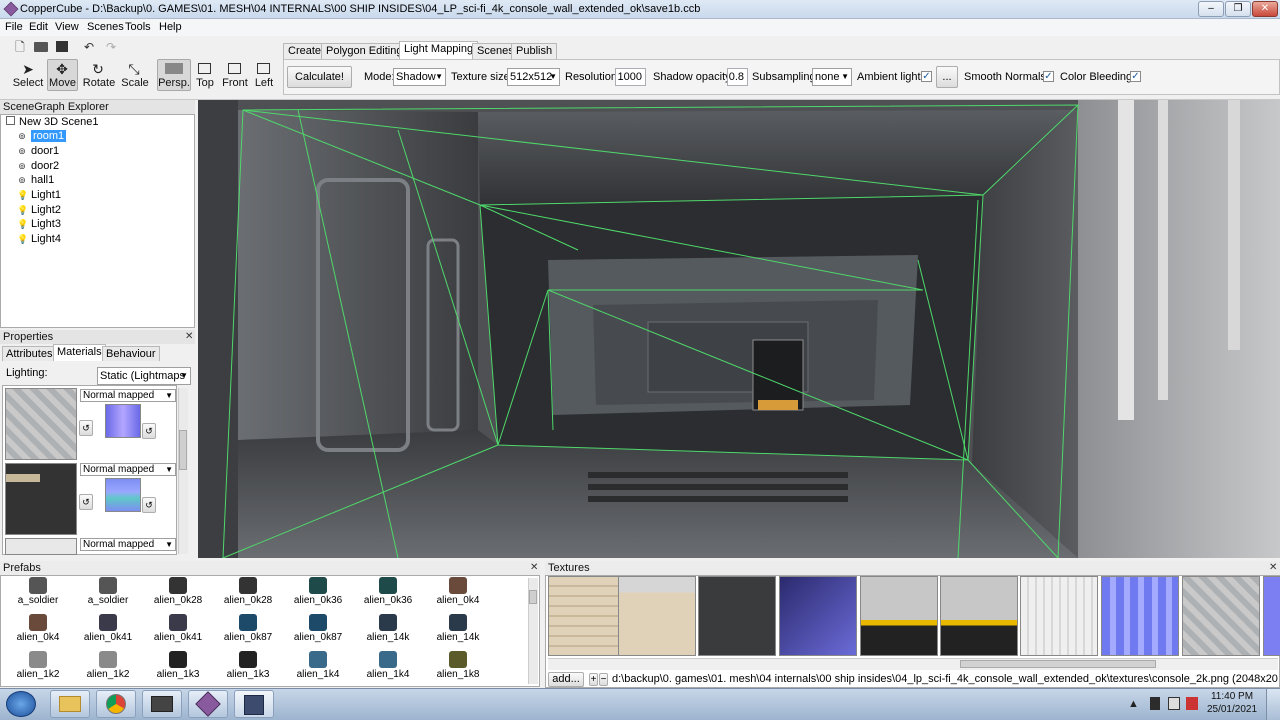  Describe the element at coordinates (248, 665) in the screenshot. I see `prefab-item: alien_1k3` at that location.